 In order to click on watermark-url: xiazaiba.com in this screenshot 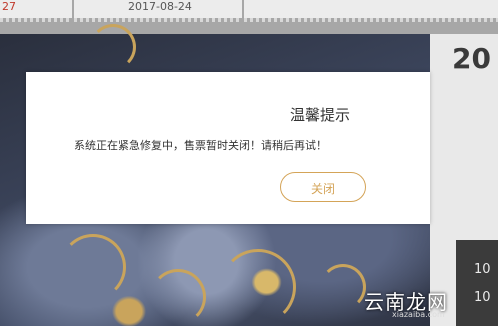, I will do `click(418, 314)`.